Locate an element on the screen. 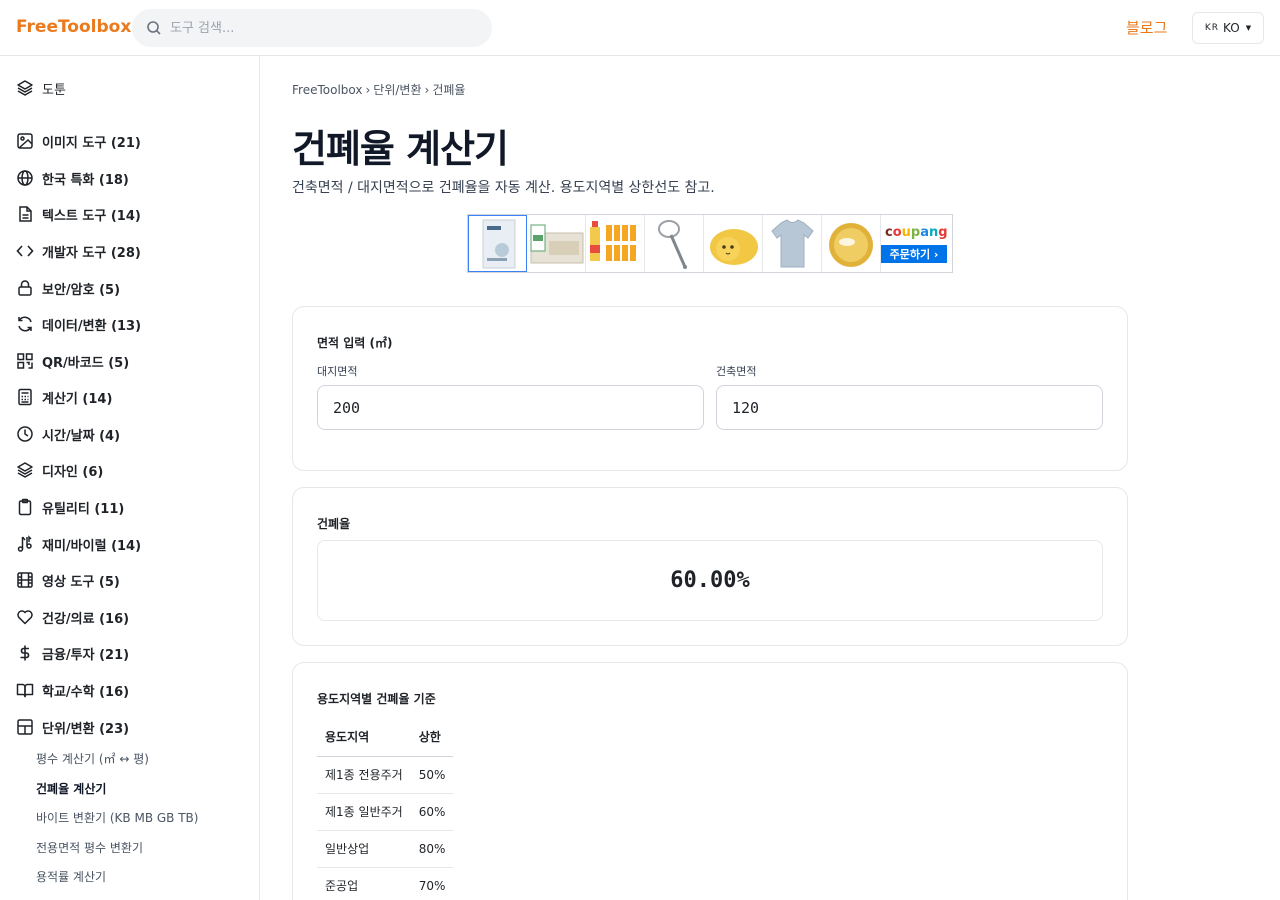 Image resolution: width=1280 pixels, height=900 pixels. limit-cell: 70% is located at coordinates (432, 883).